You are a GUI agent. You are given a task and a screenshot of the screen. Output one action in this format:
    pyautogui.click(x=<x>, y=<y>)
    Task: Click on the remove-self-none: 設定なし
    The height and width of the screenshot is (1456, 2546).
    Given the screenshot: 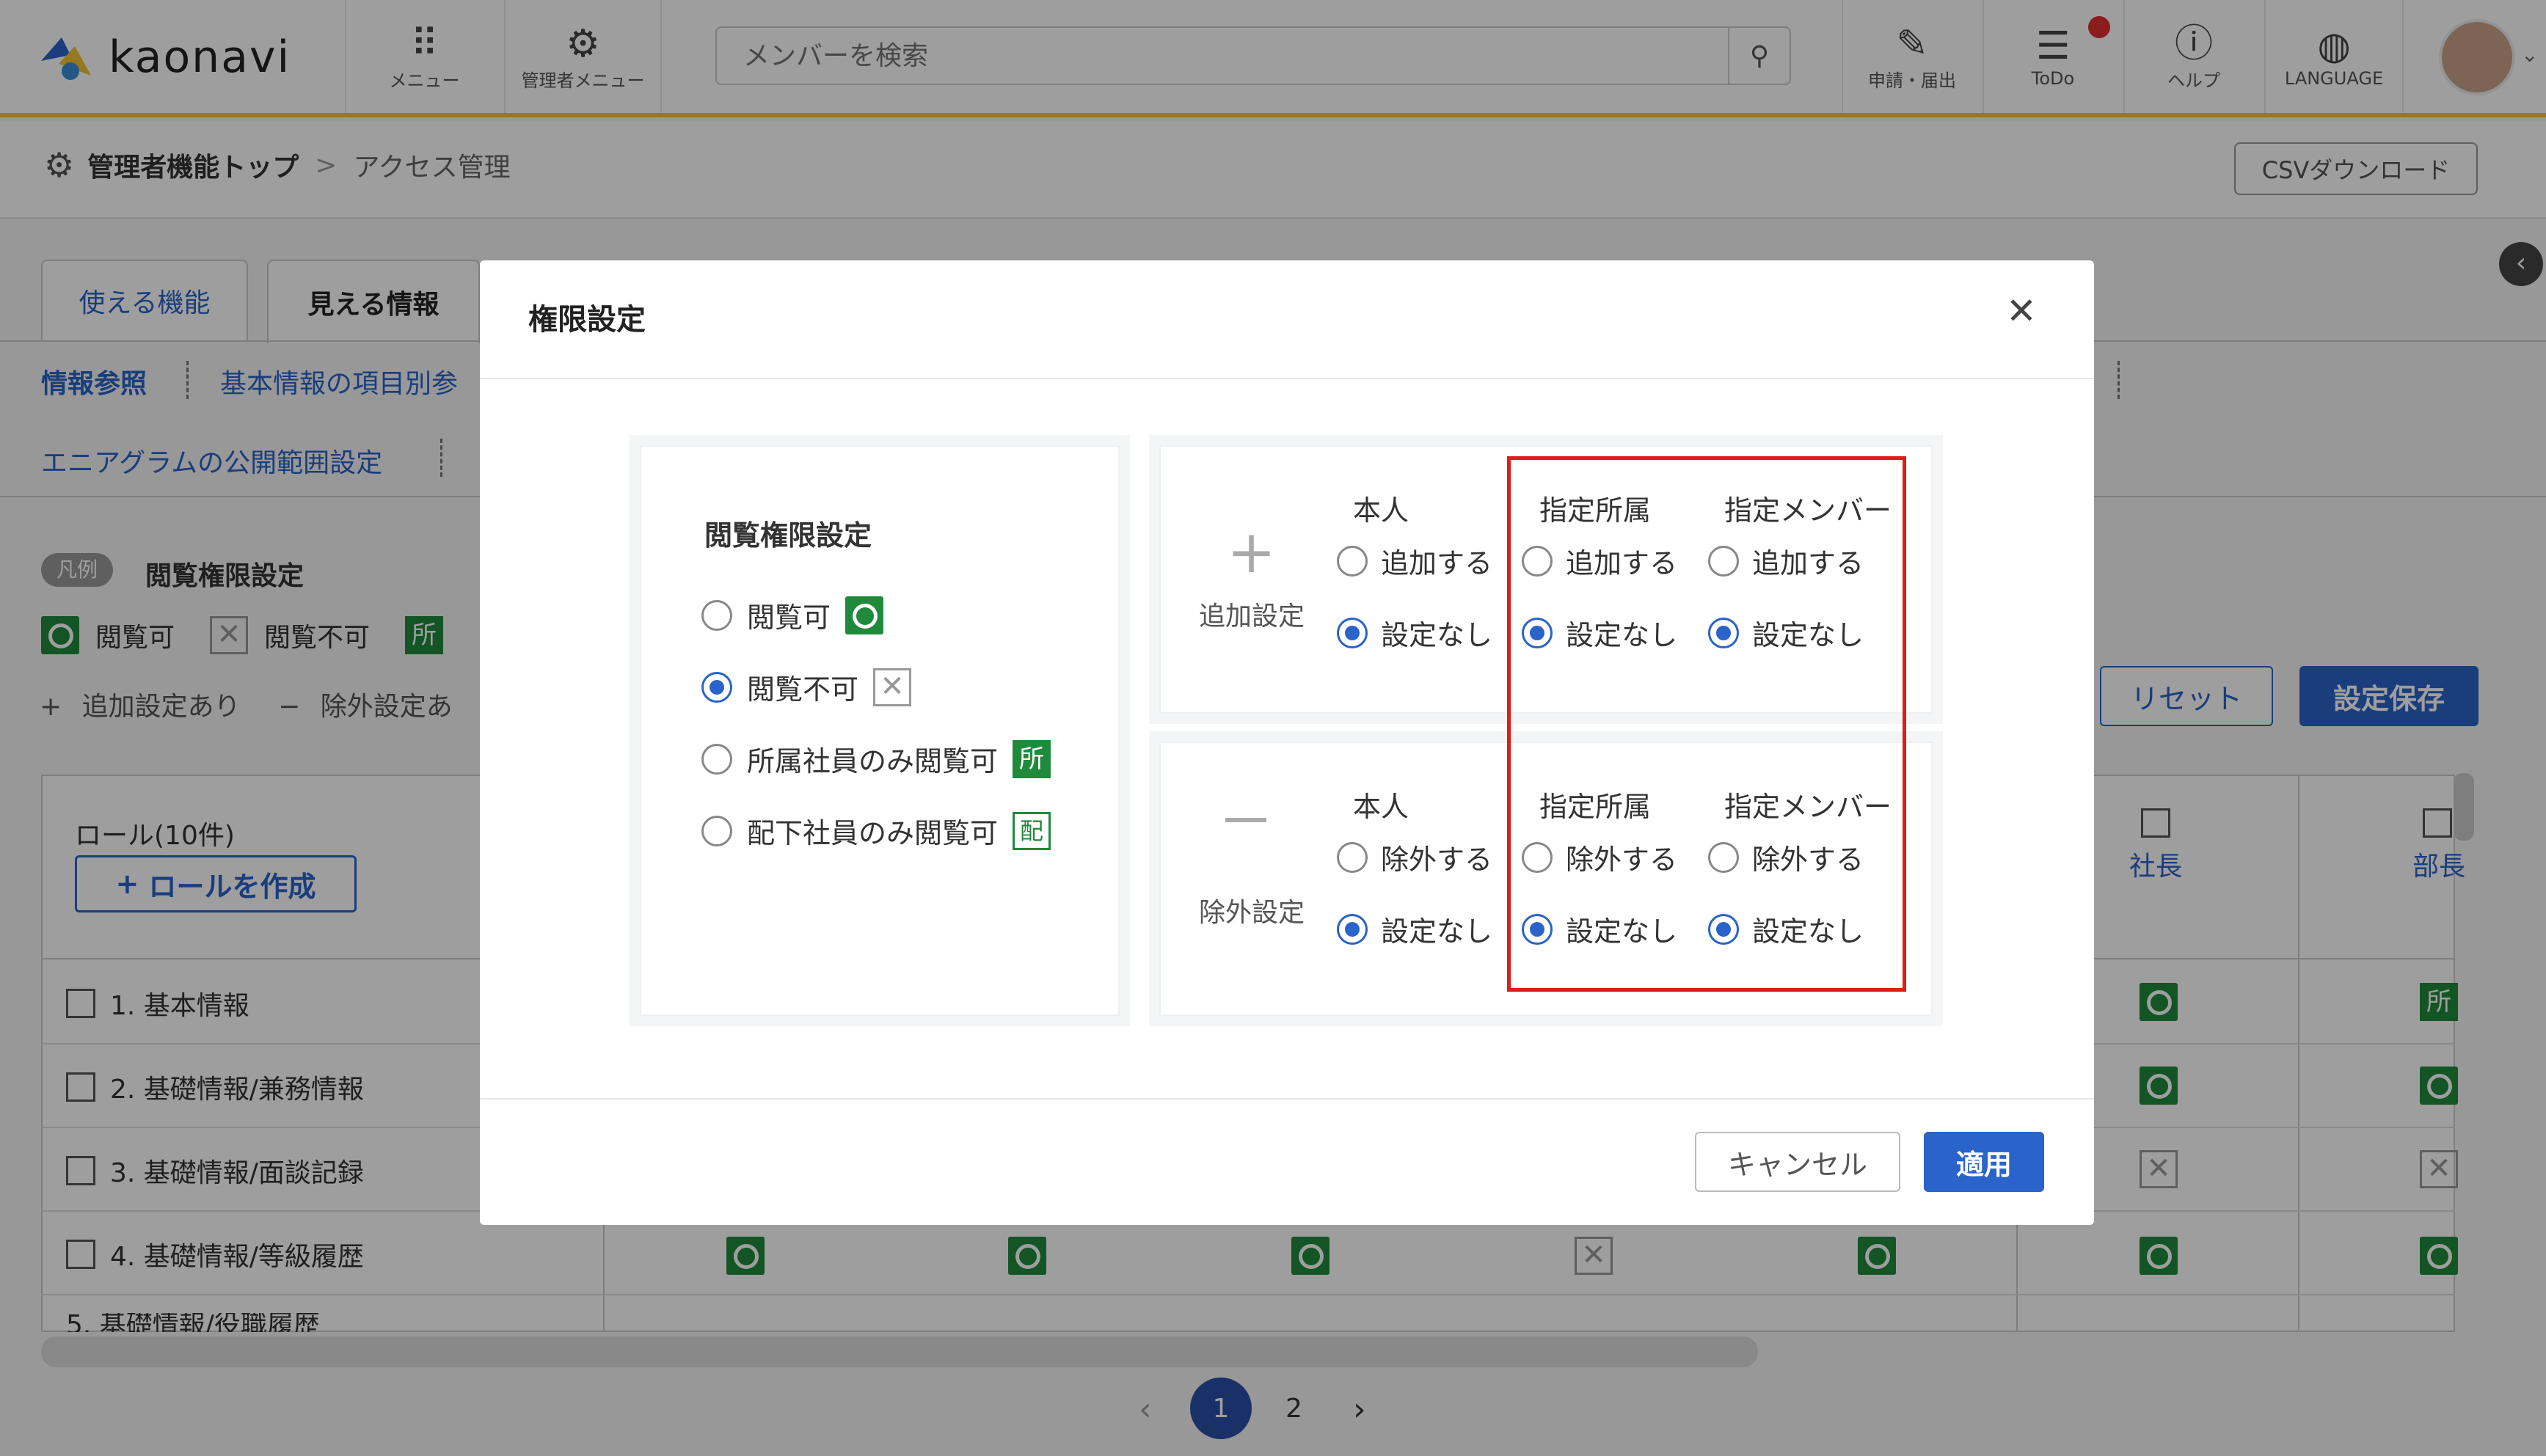 What is the action you would take?
    pyautogui.click(x=1415, y=929)
    